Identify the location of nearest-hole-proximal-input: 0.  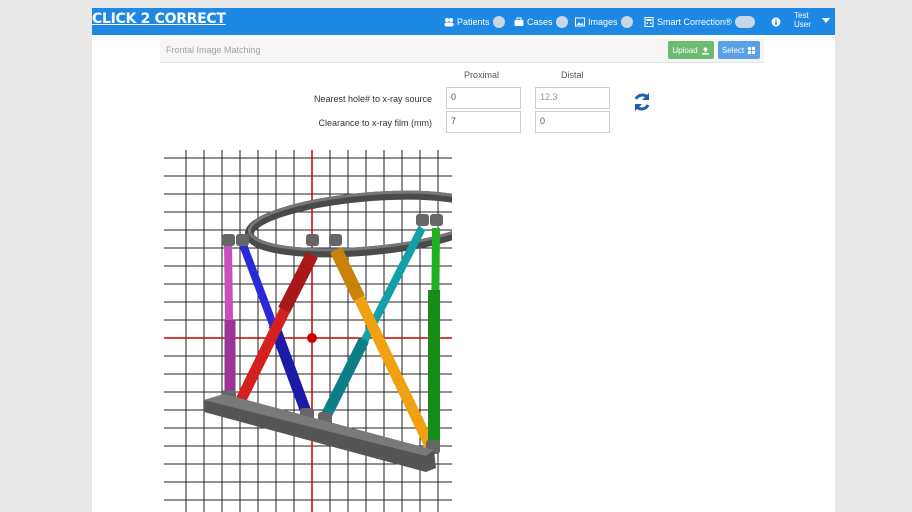
(483, 98).